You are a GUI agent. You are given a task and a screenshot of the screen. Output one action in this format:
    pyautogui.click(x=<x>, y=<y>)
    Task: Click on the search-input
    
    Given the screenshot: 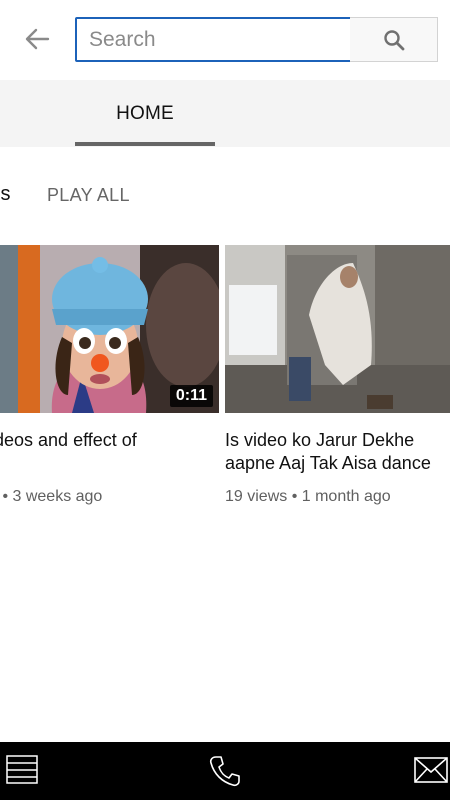 What is the action you would take?
    pyautogui.click(x=213, y=39)
    